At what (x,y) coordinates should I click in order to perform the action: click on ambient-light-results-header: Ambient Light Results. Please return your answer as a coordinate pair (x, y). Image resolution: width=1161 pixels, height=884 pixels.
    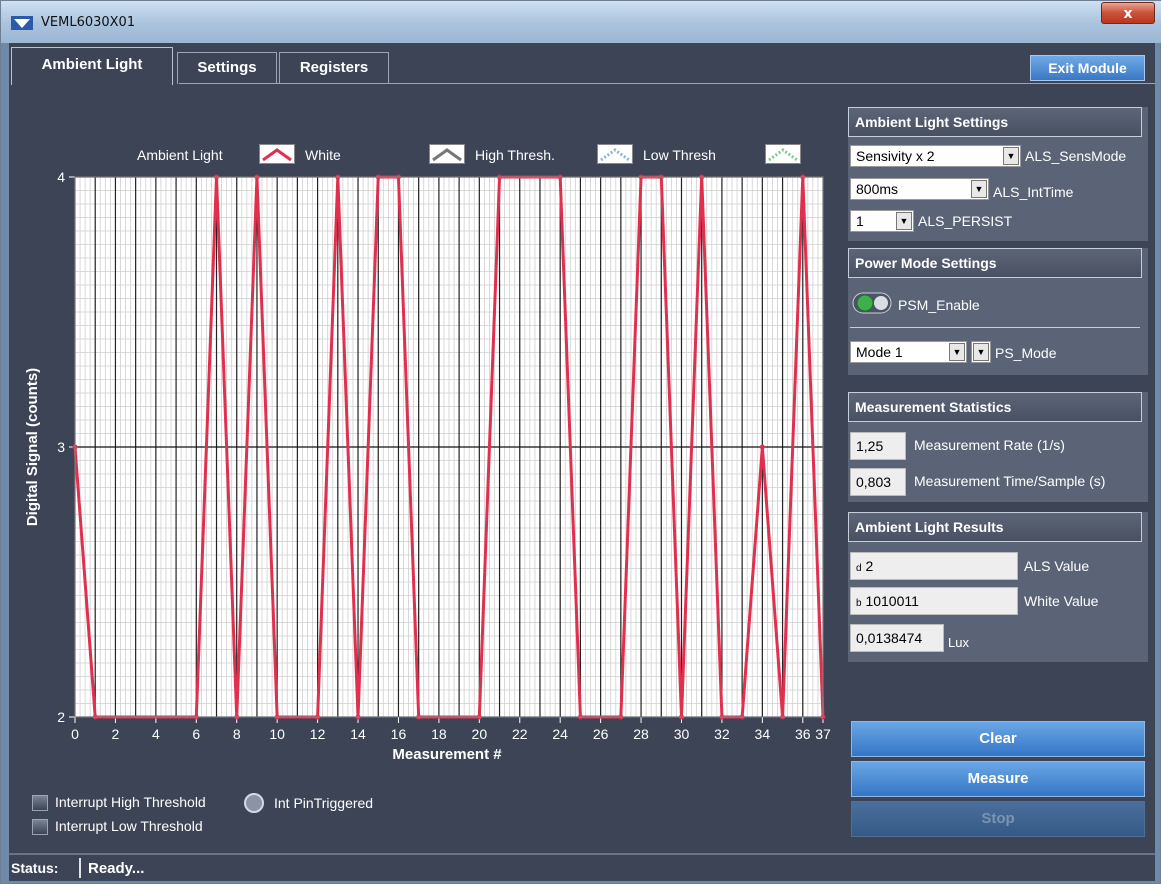
    Looking at the image, I should click on (995, 527).